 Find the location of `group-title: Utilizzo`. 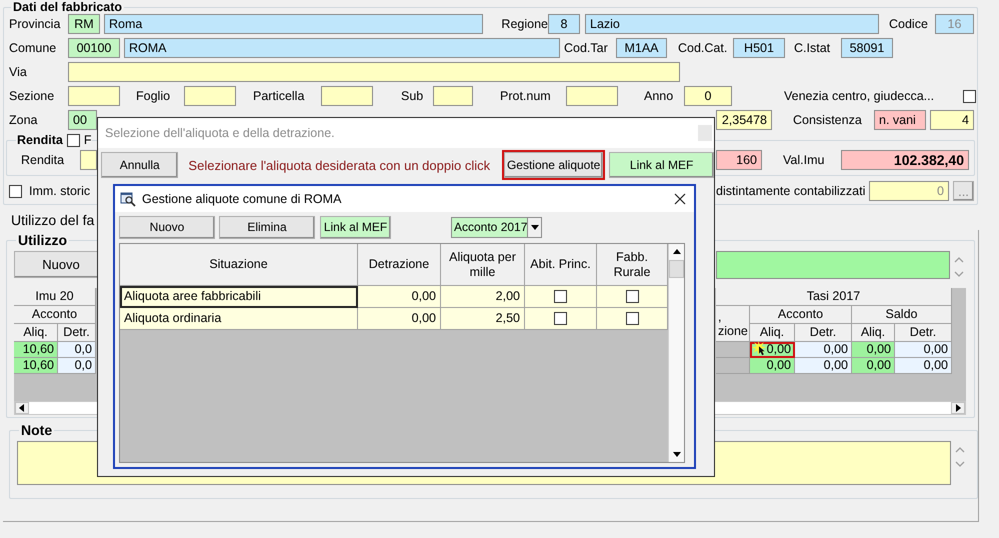

group-title: Utilizzo is located at coordinates (42, 240).